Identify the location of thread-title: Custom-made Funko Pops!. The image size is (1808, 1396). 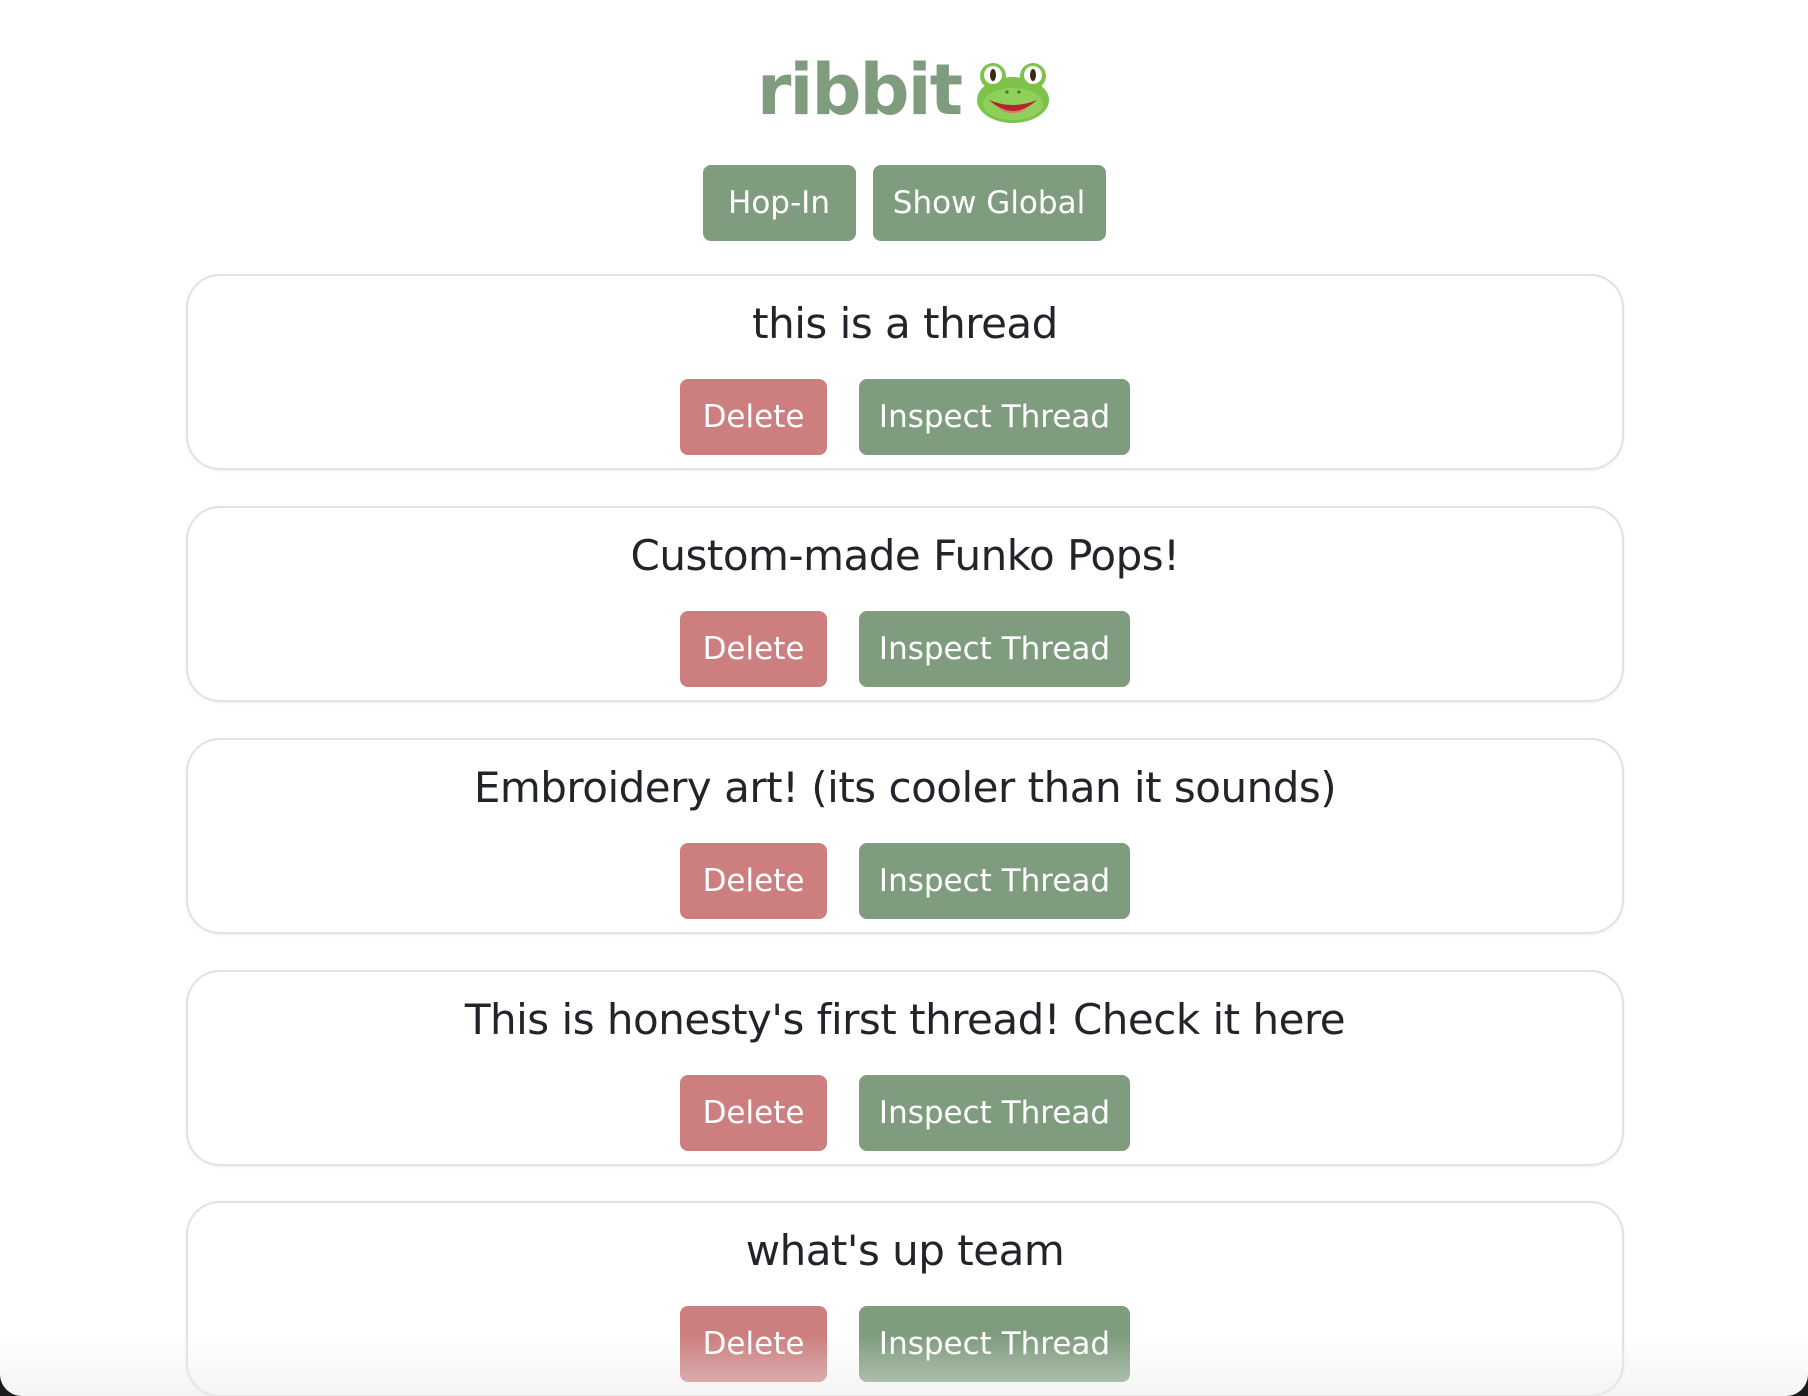
(905, 555).